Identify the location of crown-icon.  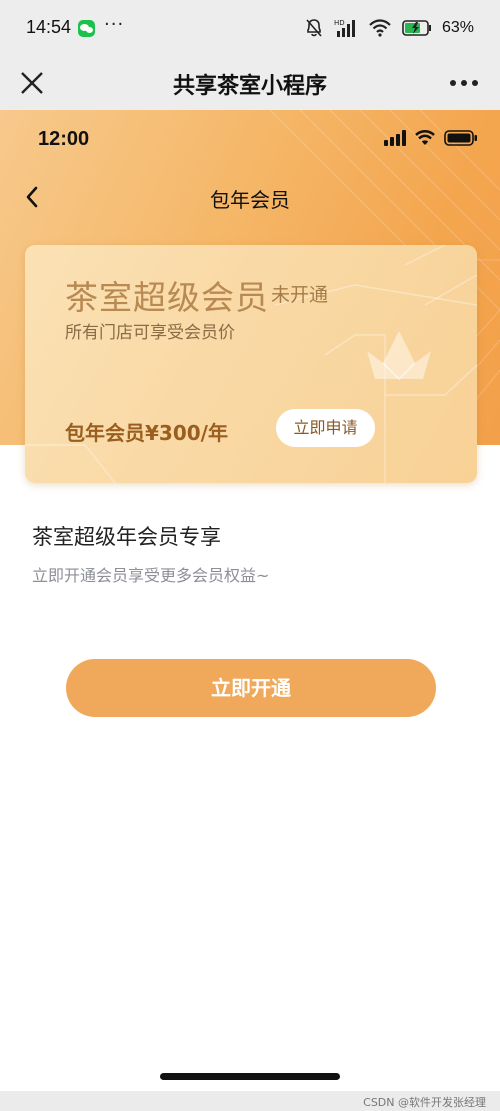
(399, 356).